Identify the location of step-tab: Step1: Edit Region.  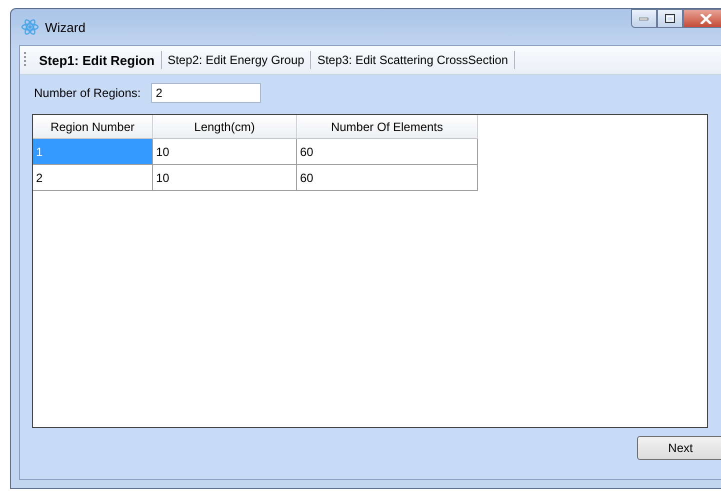
(97, 60).